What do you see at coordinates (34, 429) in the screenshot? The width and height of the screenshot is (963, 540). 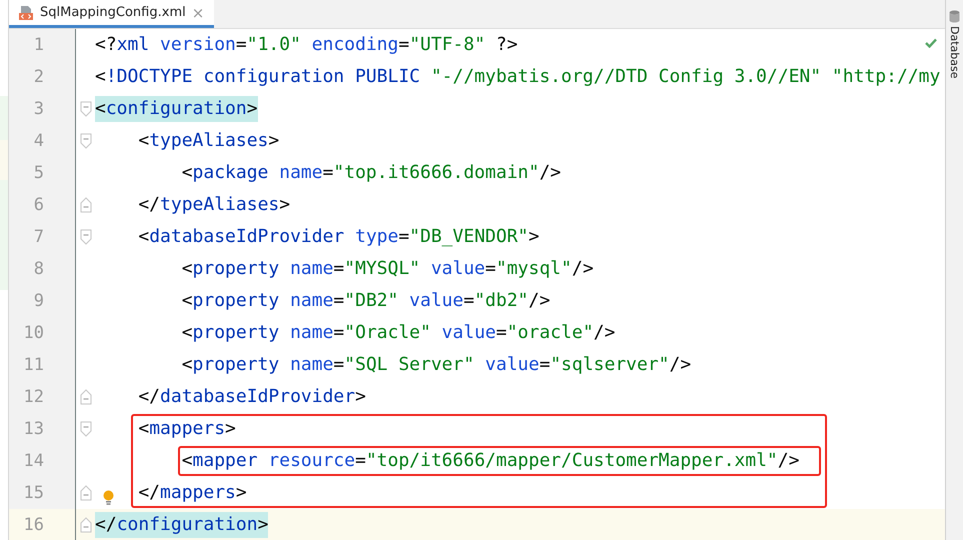 I see `line-number: 13` at bounding box center [34, 429].